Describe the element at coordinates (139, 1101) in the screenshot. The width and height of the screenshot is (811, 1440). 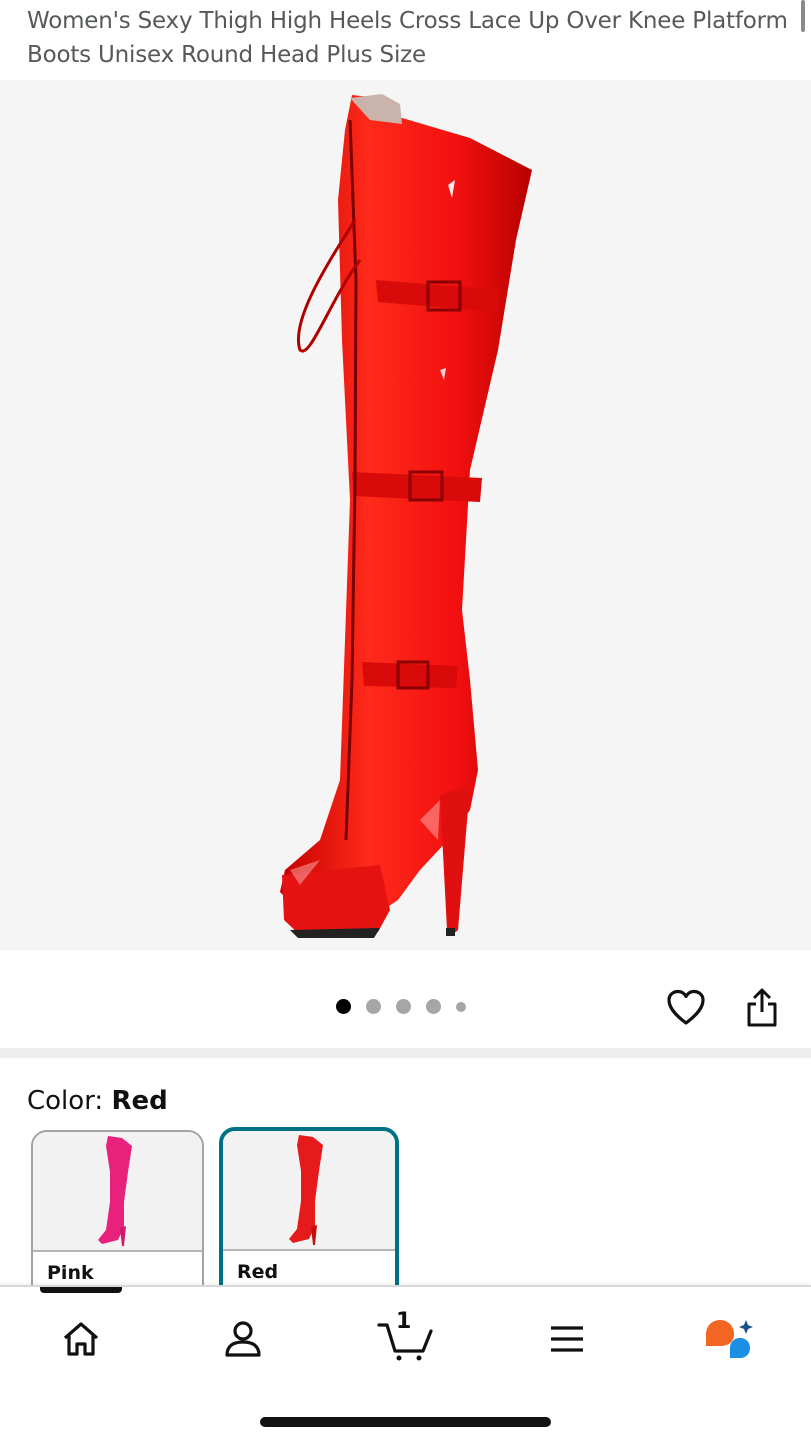
I see `selected-color: Red` at that location.